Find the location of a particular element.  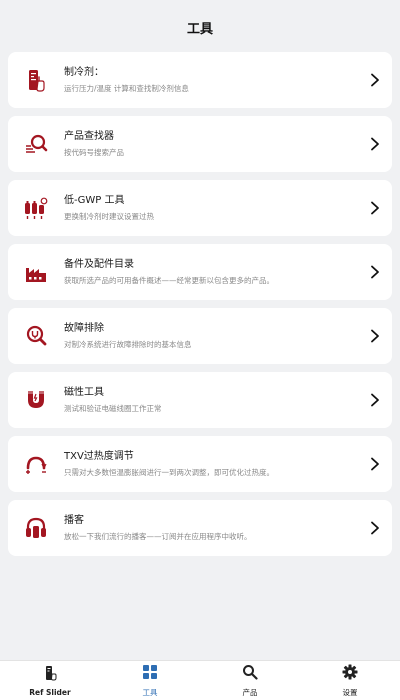

tool-item-refrigerant: 制冷剂： 运行压力/温度 计算和查找制冷剂信息 is located at coordinates (200, 80).